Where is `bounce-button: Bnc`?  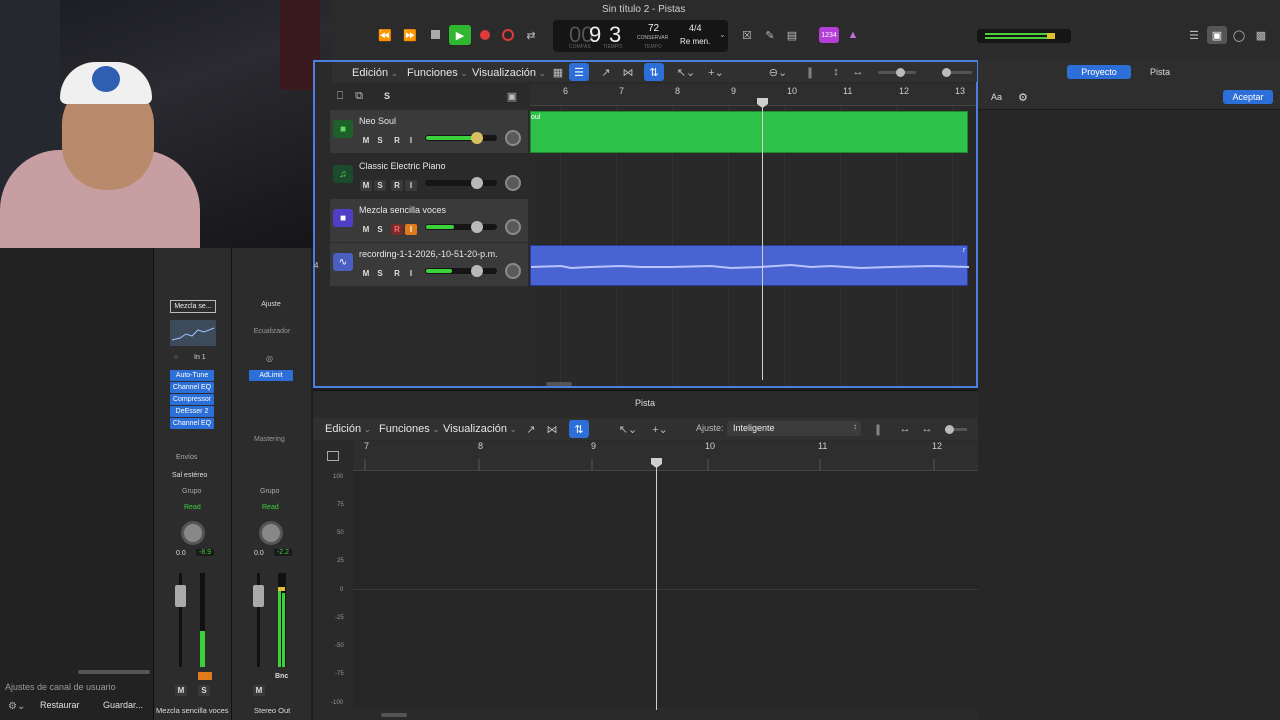 bounce-button: Bnc is located at coordinates (281, 676).